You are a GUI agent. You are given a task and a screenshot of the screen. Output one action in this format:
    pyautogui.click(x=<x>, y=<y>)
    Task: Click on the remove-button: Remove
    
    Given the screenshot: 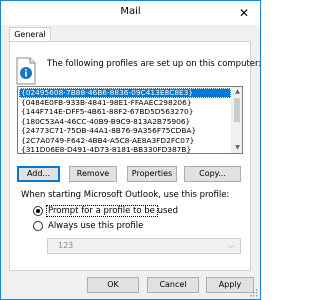 What is the action you would take?
    pyautogui.click(x=93, y=174)
    